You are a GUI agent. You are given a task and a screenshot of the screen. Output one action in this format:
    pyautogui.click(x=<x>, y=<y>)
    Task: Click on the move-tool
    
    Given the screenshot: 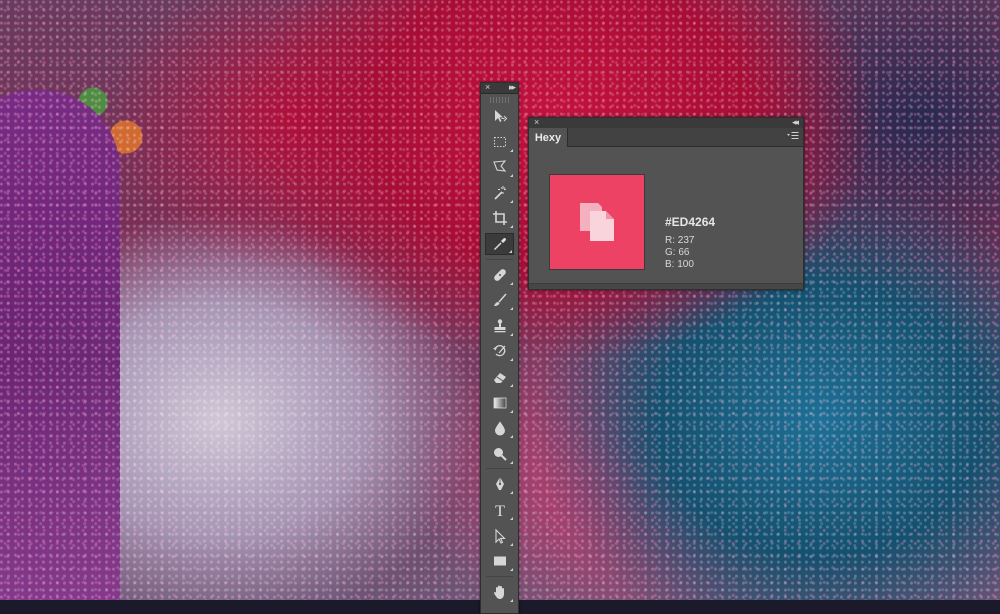 What is the action you would take?
    pyautogui.click(x=499, y=116)
    